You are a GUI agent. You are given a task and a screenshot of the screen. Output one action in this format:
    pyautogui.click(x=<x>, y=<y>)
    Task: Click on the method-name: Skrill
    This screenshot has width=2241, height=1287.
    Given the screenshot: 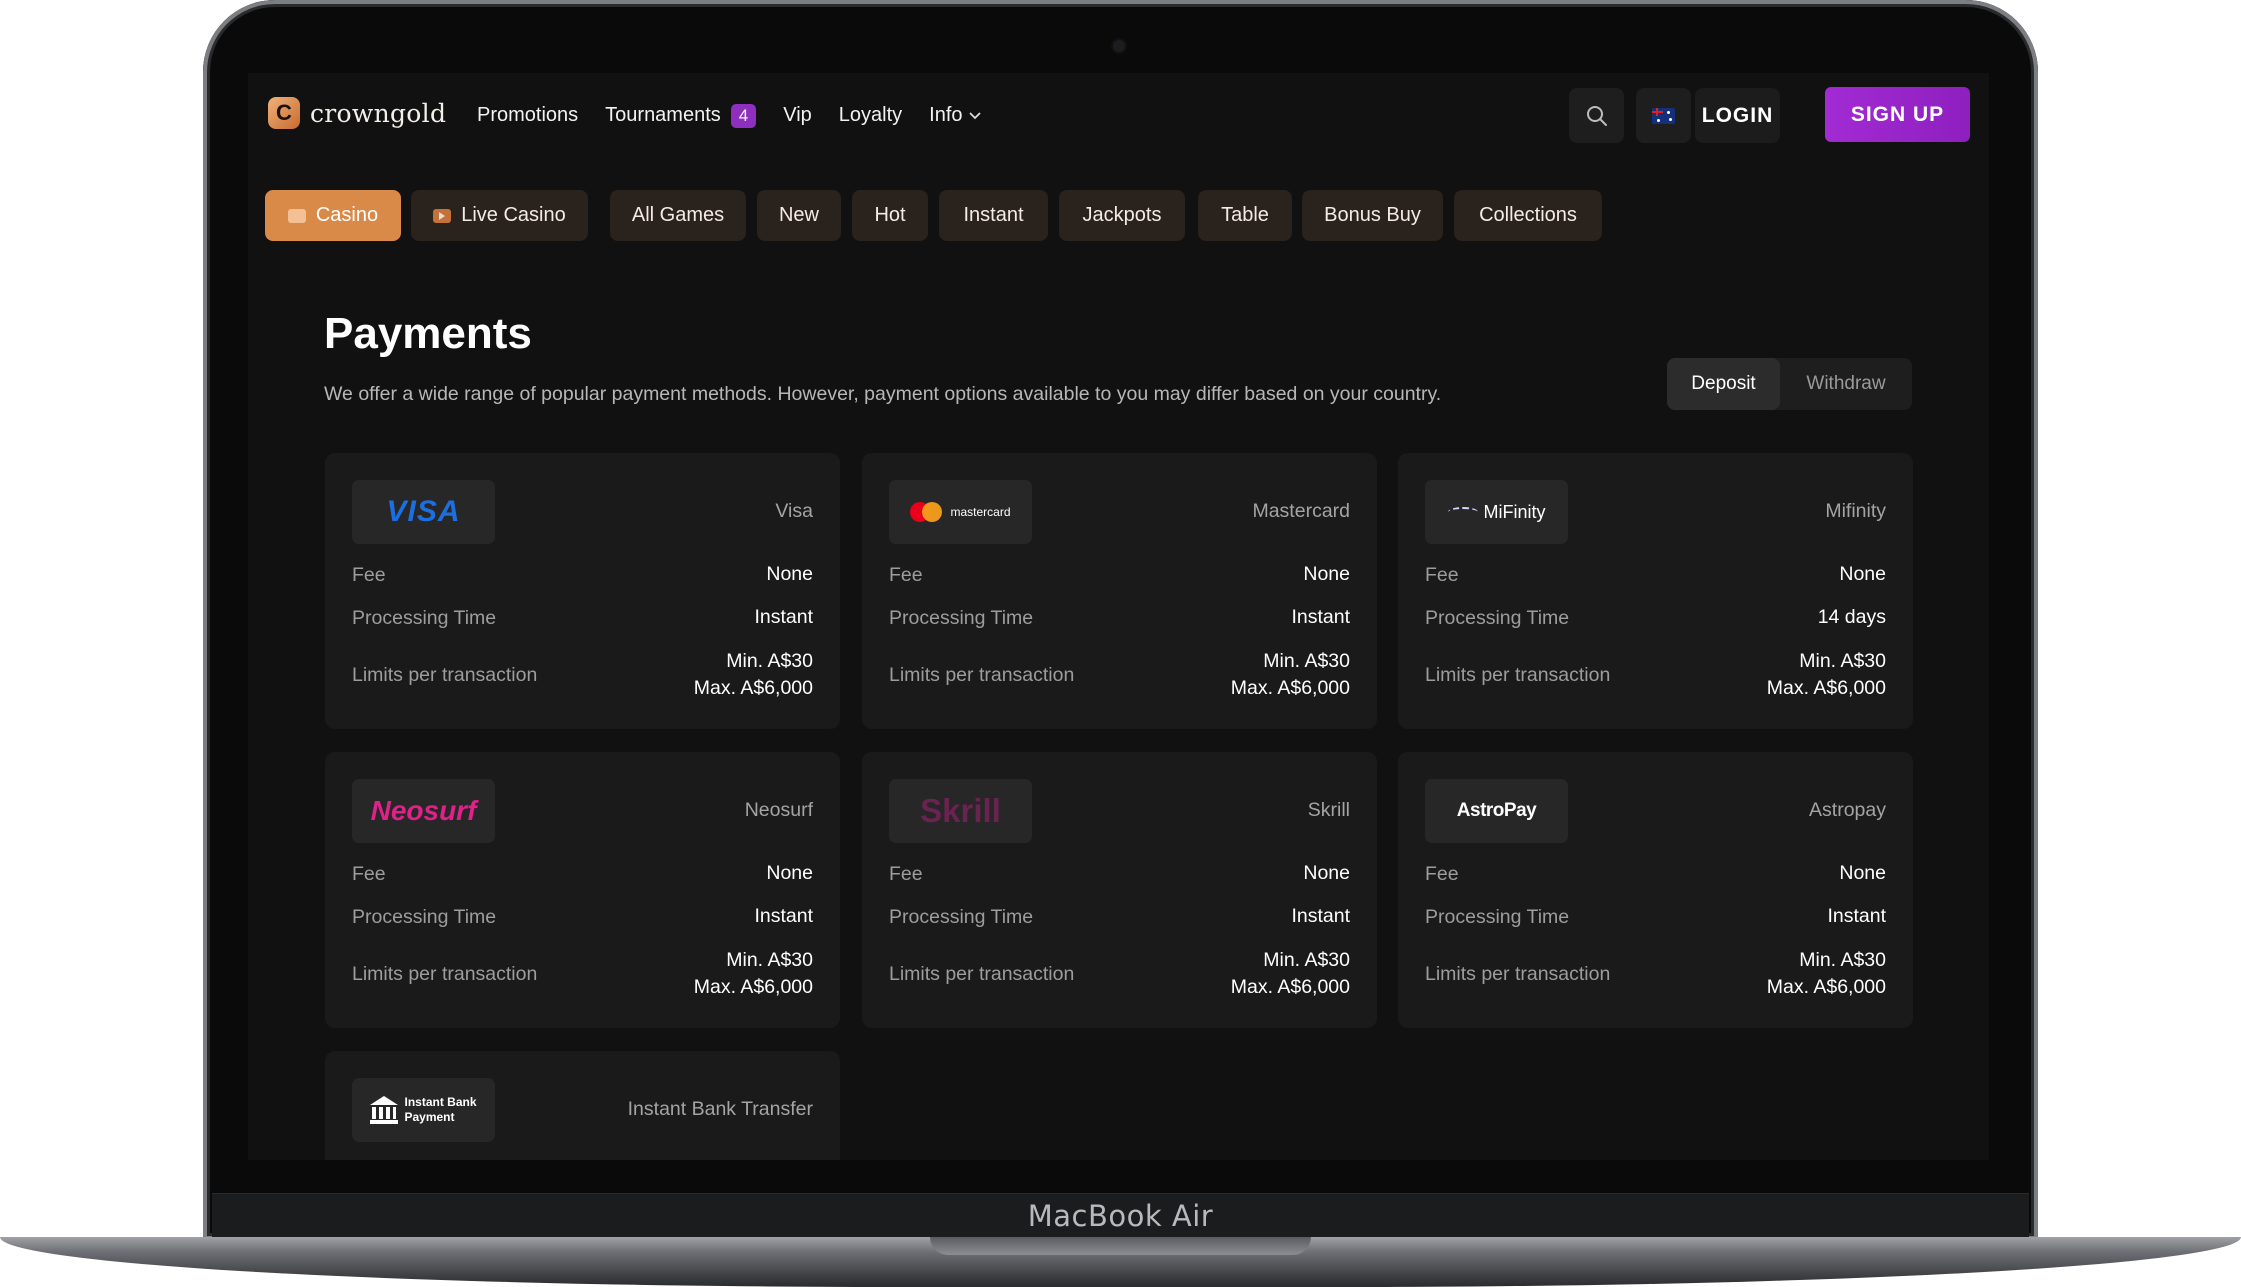 What is the action you would take?
    pyautogui.click(x=1328, y=810)
    